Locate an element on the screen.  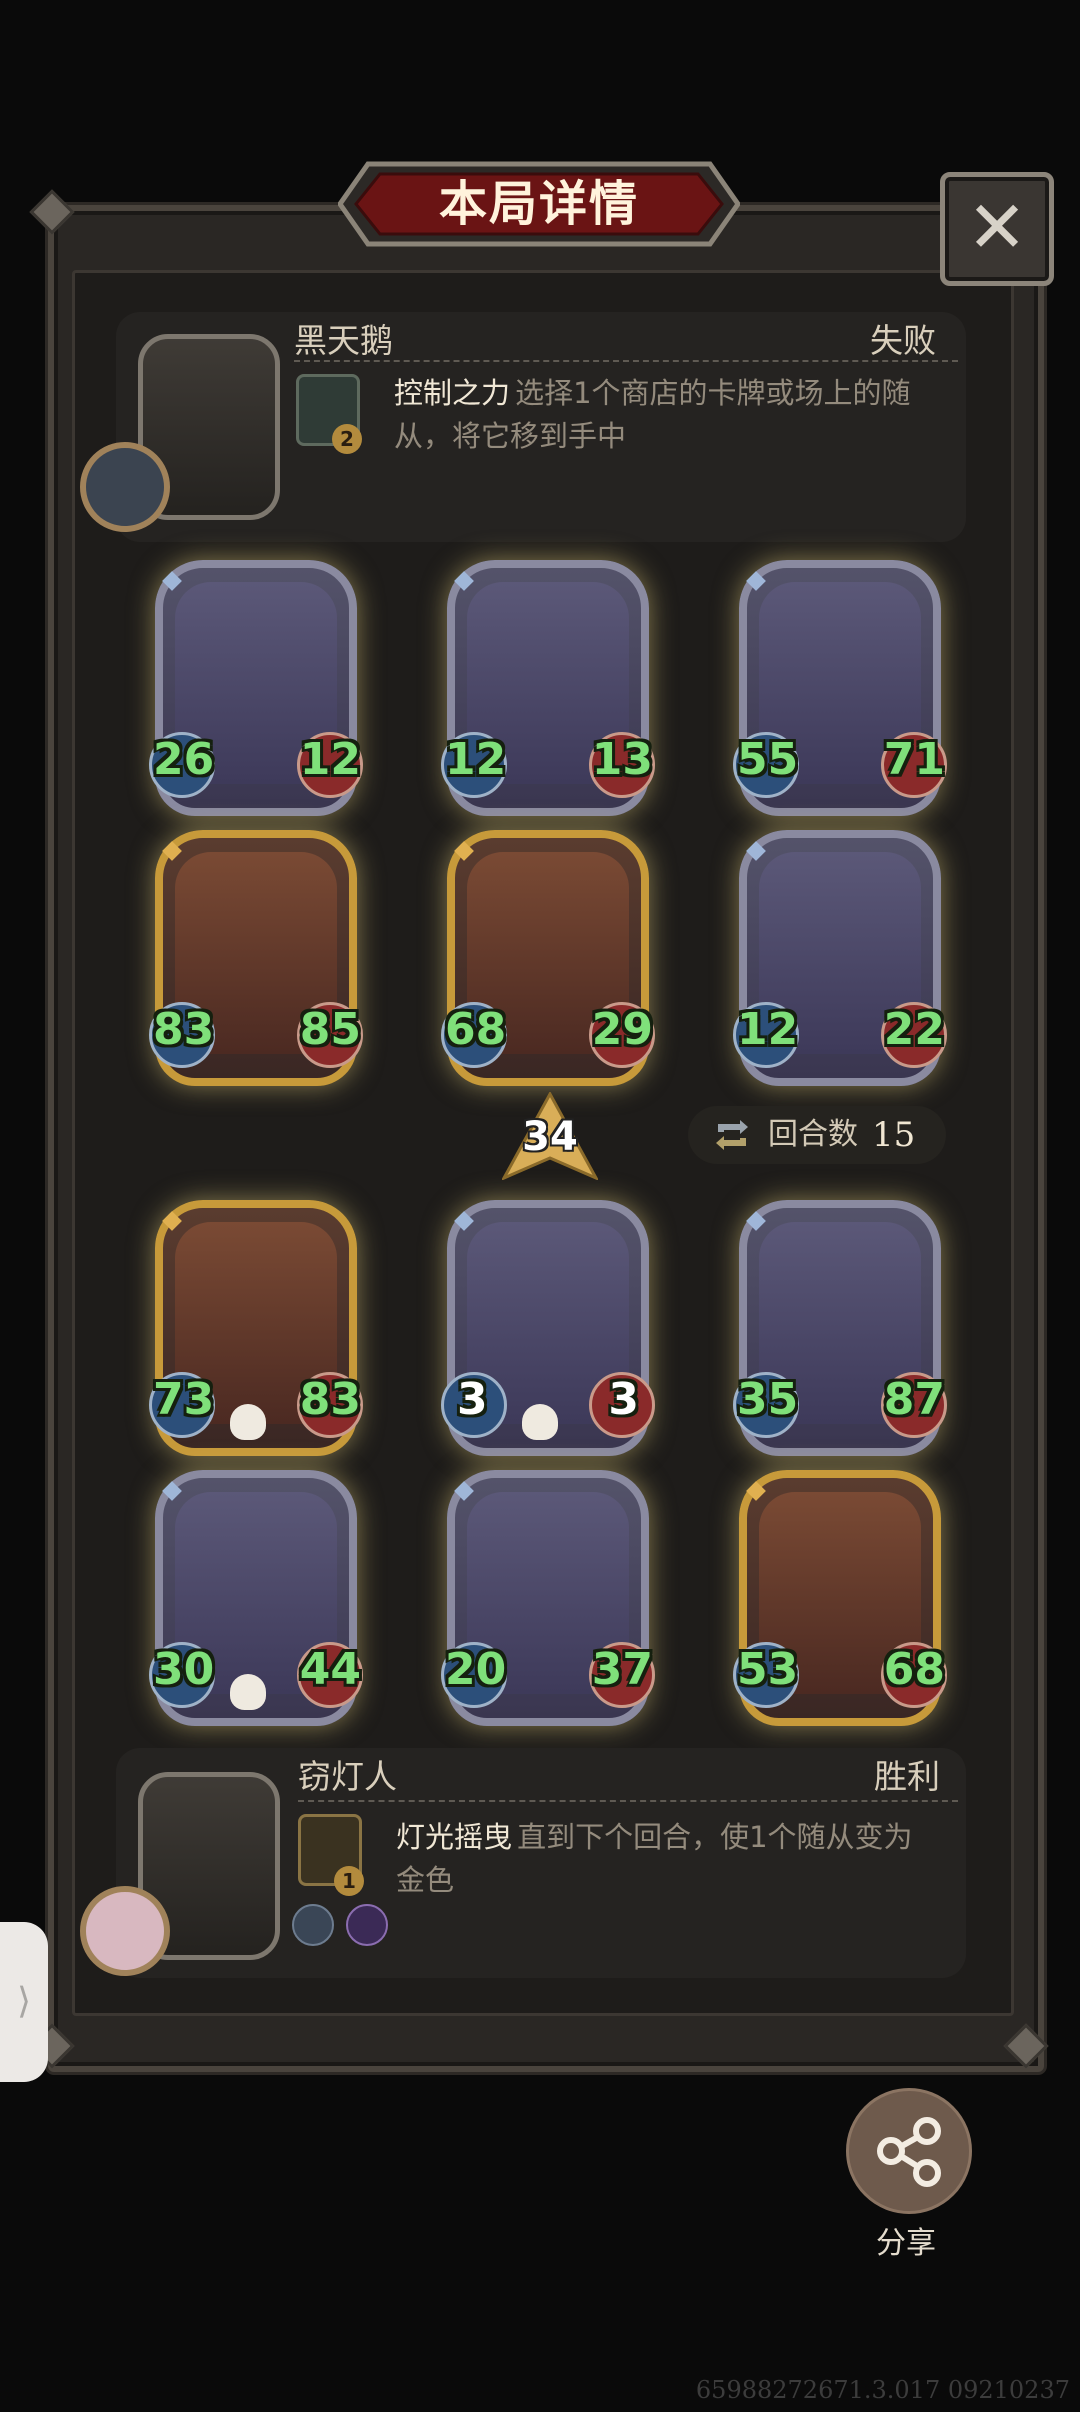
player-name: 黑天鹅 is located at coordinates (343, 340).